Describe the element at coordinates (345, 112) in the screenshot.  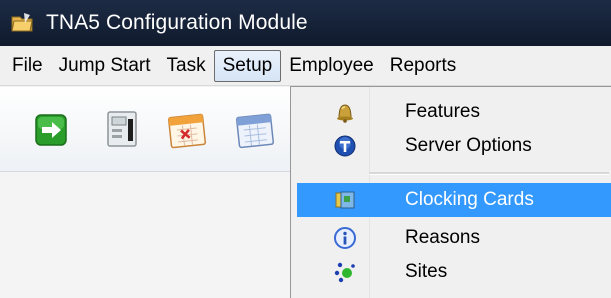
I see `bell-icon` at that location.